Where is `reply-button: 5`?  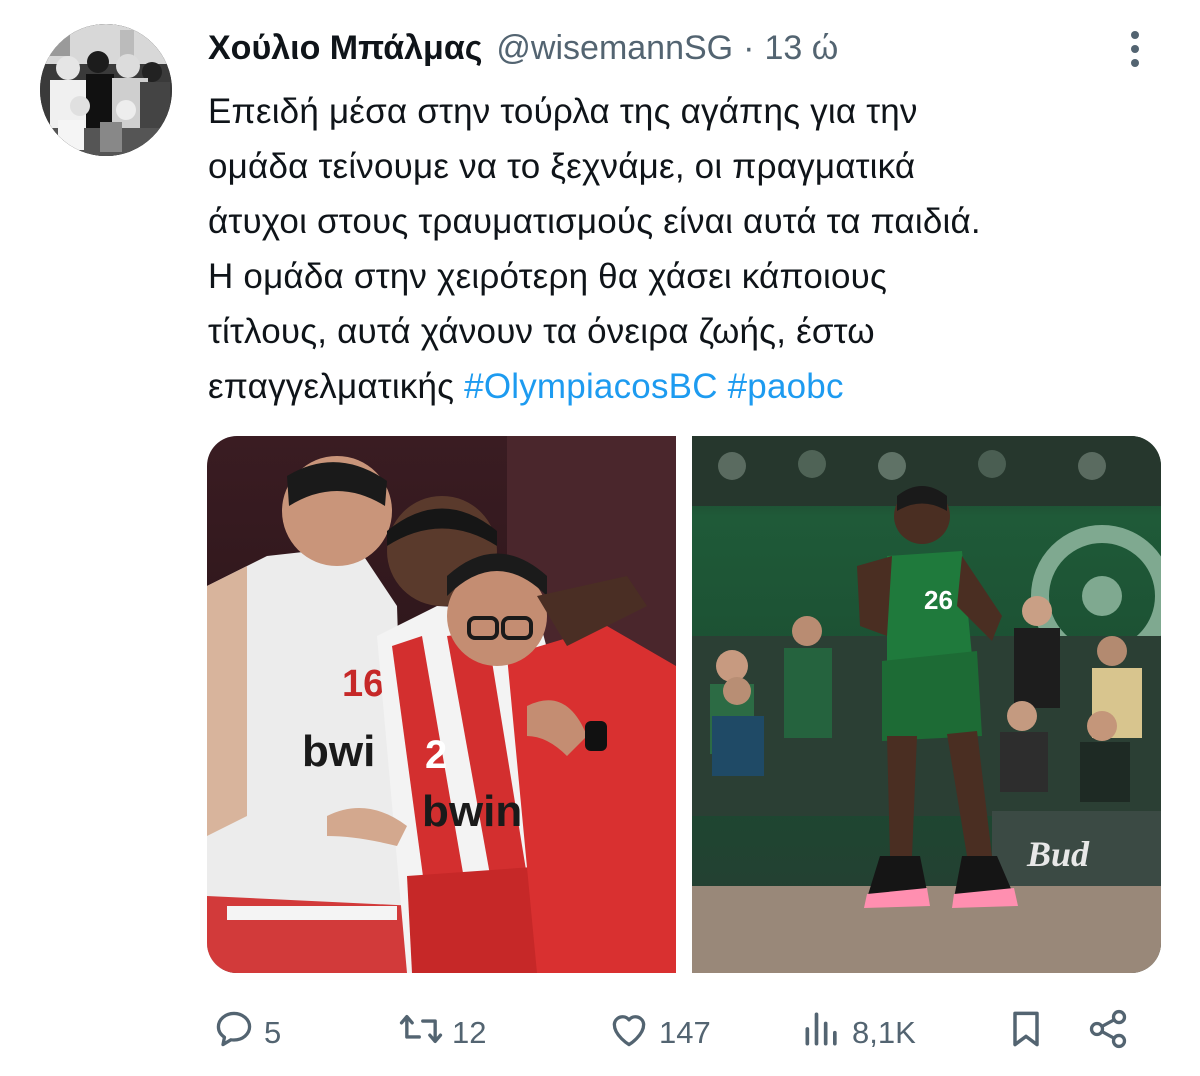 reply-button: 5 is located at coordinates (246, 1033).